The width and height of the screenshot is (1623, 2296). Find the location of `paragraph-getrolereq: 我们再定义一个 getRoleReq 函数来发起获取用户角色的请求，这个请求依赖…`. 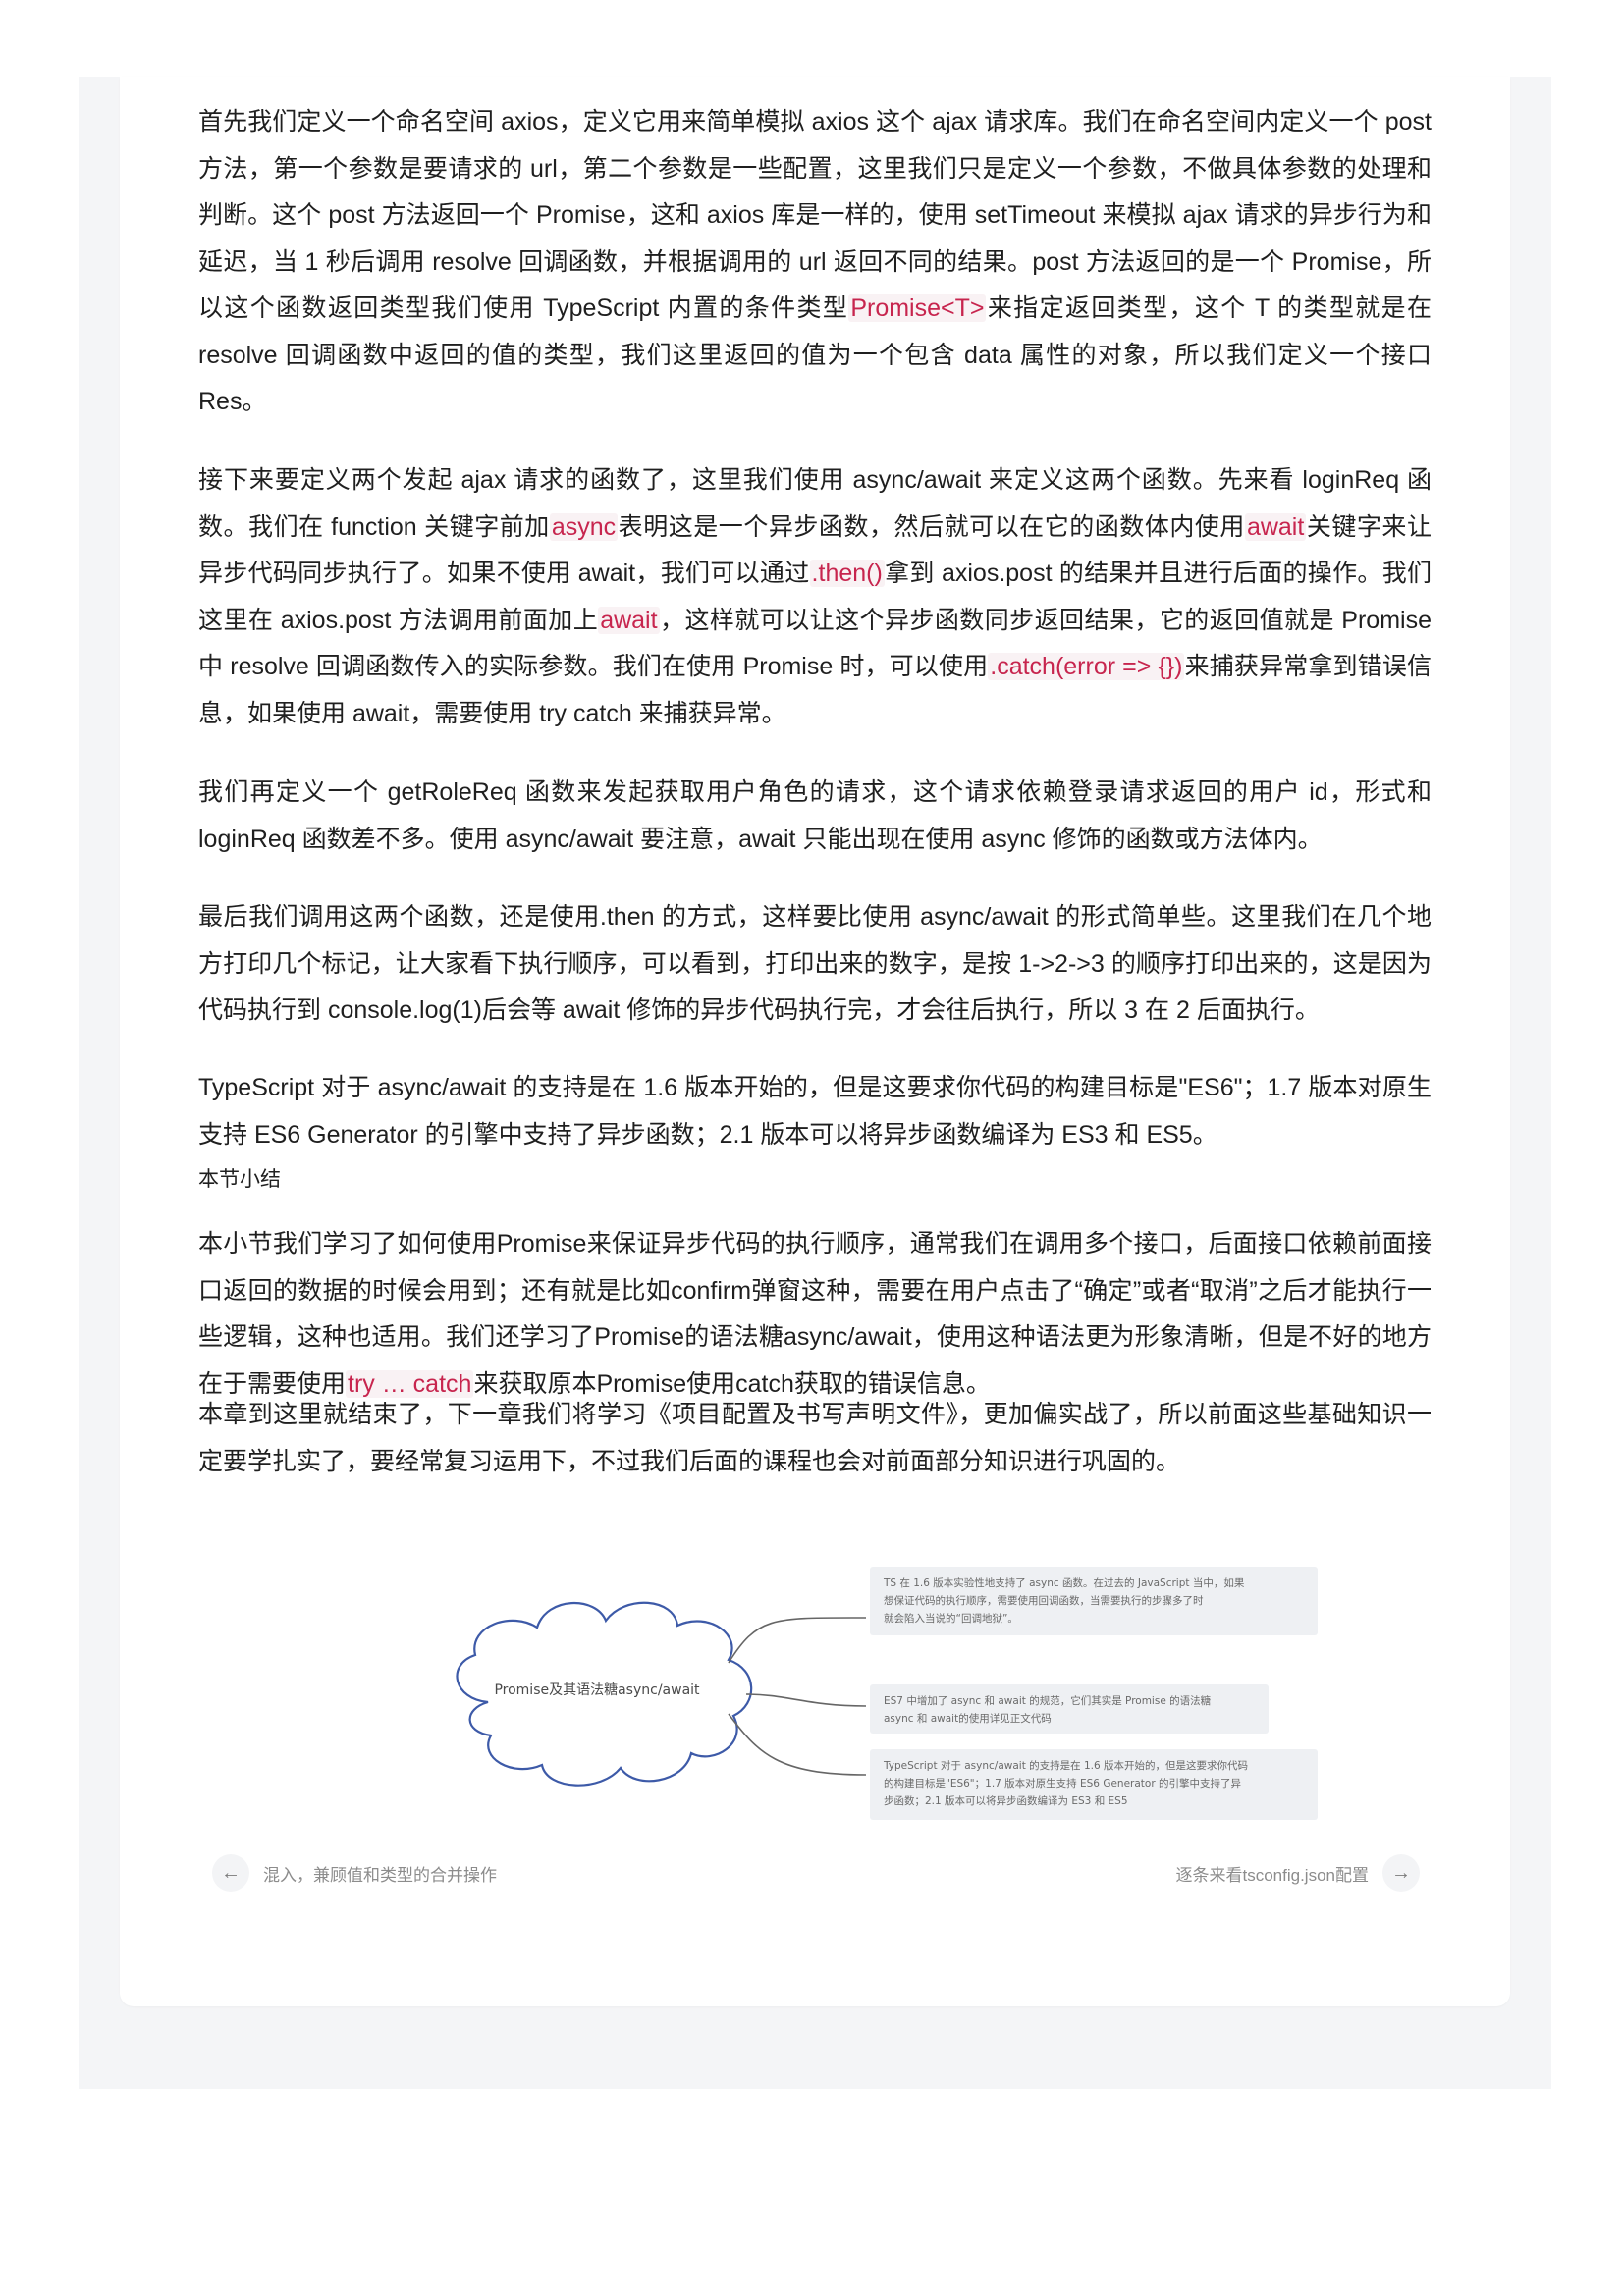

paragraph-getrolereq: 我们再定义一个 getRoleReq 函数来发起获取用户角色的请求，这个请求依赖… is located at coordinates (815, 815).